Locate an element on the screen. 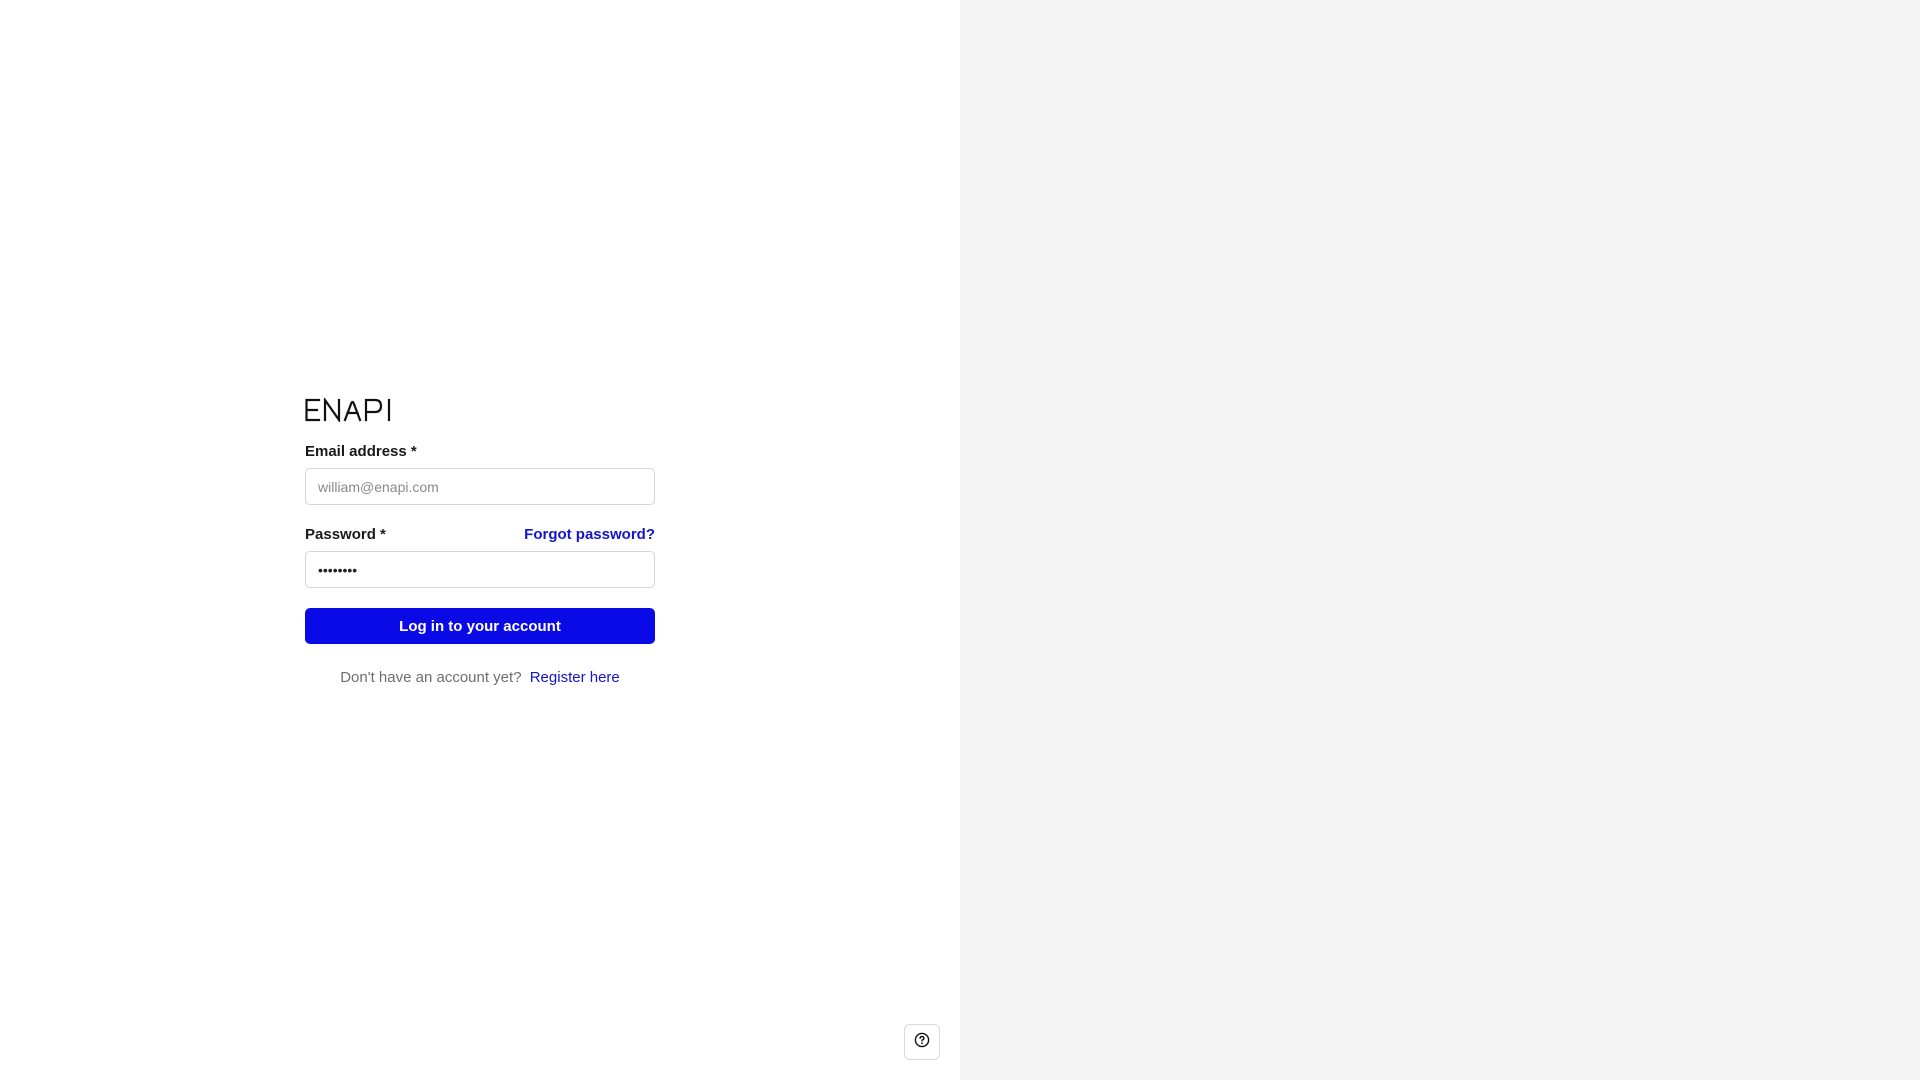 The width and height of the screenshot is (1920, 1080). login-button: Log in to your account is located at coordinates (480, 626).